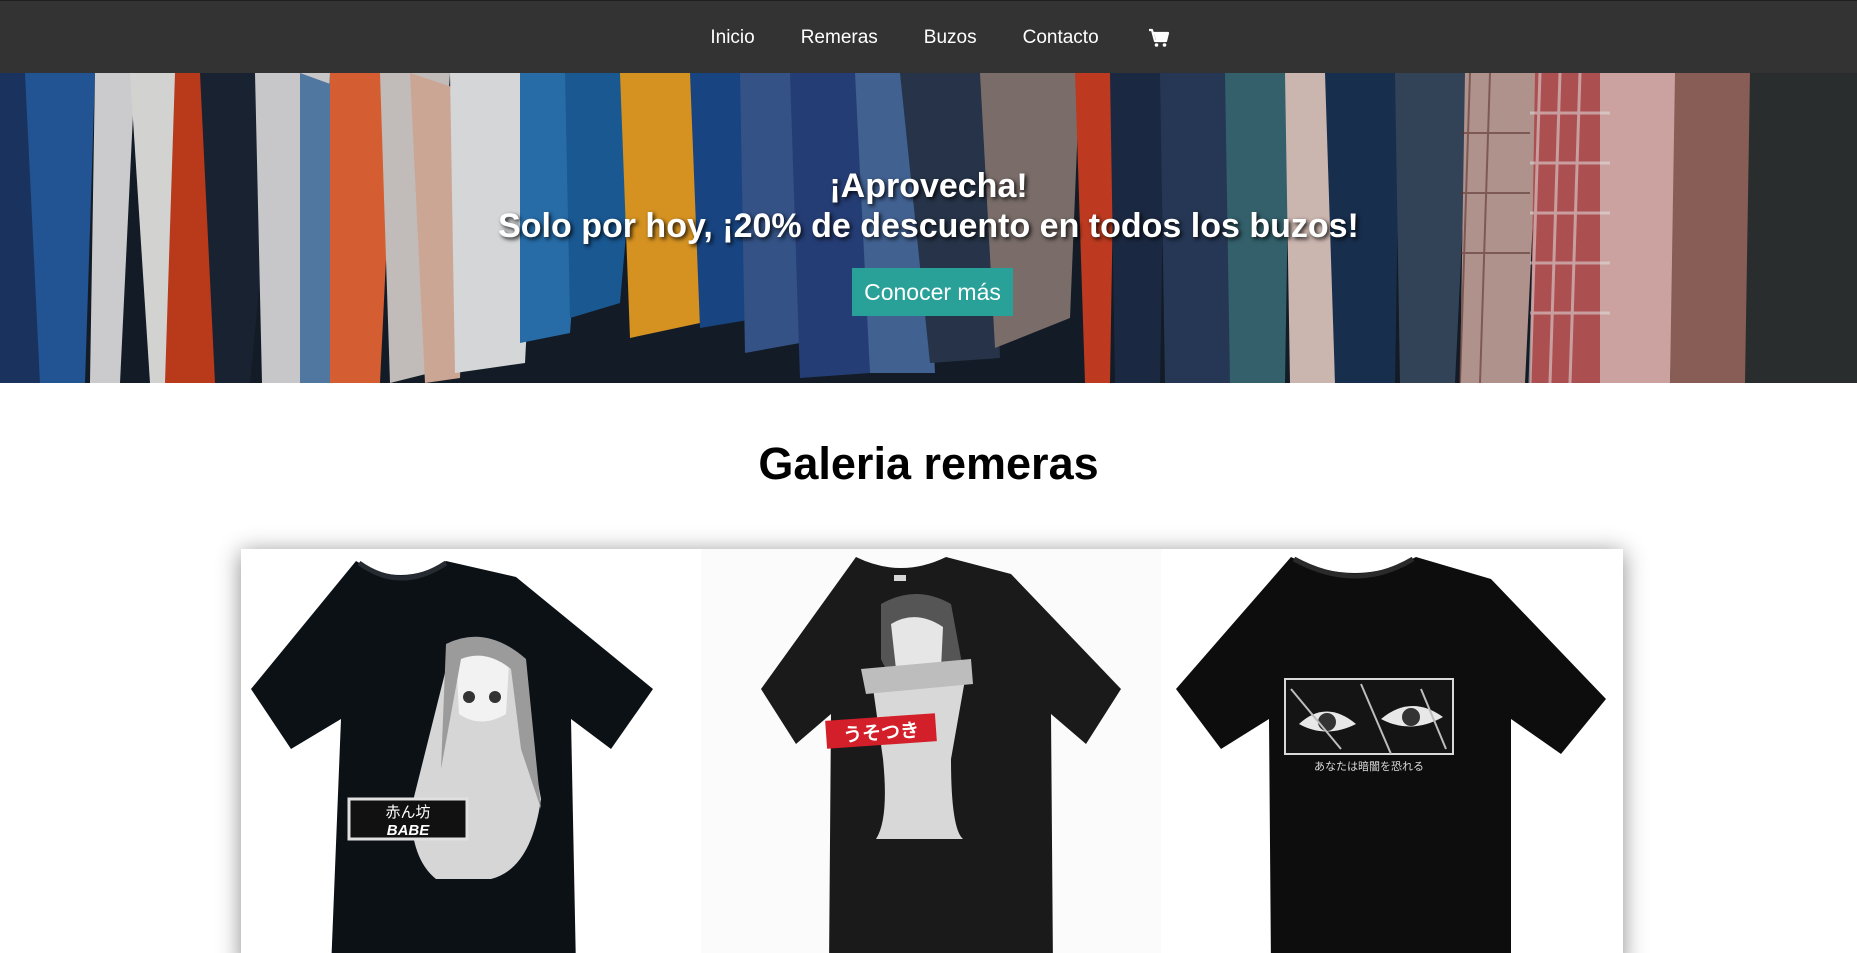  I want to click on nav-link-contacto: Contacto, so click(1061, 38).